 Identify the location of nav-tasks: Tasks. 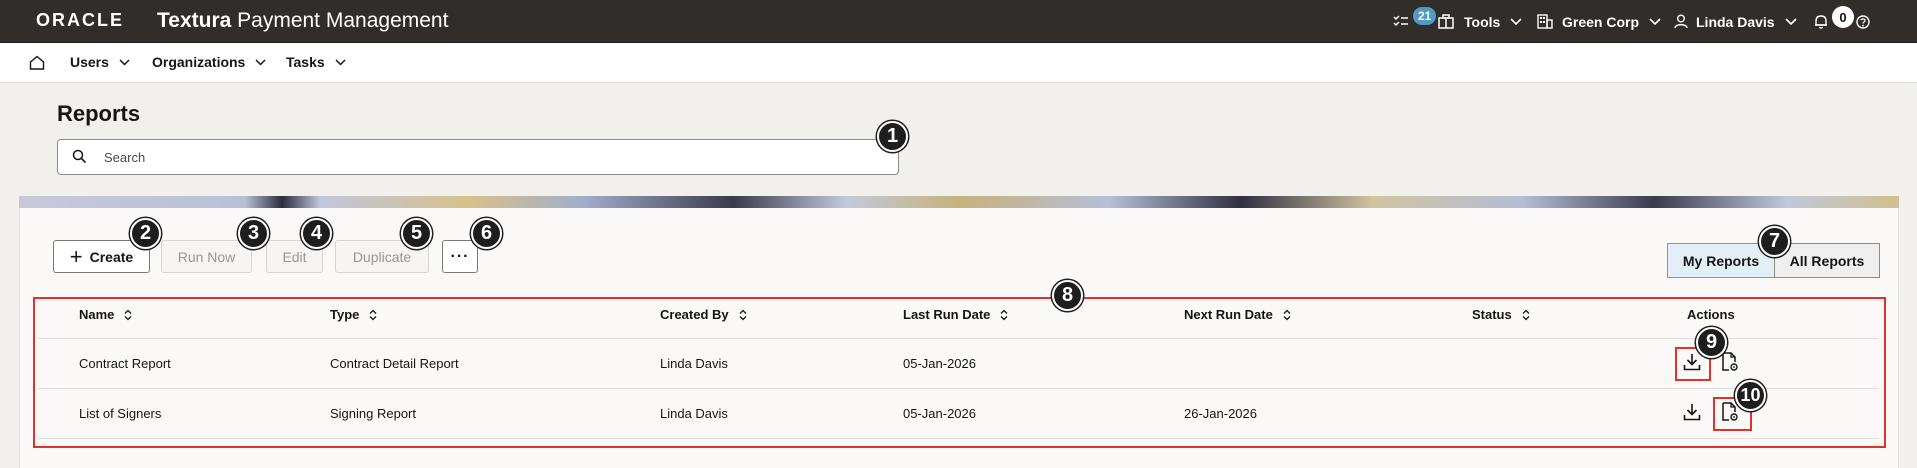
(316, 62).